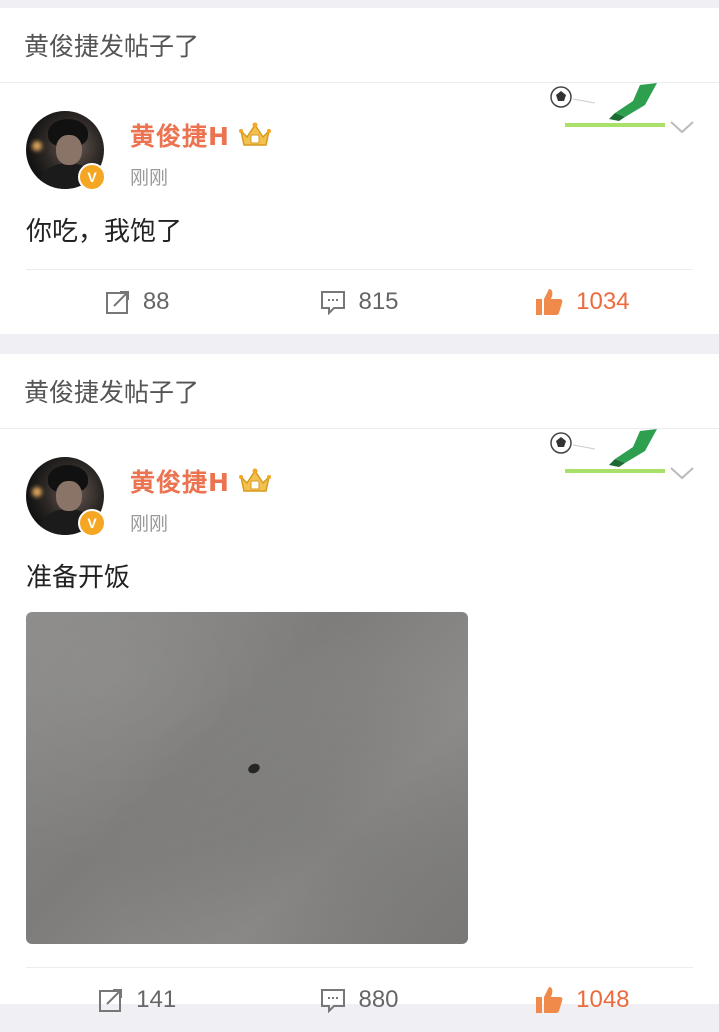 The image size is (719, 1032). I want to click on repost-count: 141, so click(156, 999).